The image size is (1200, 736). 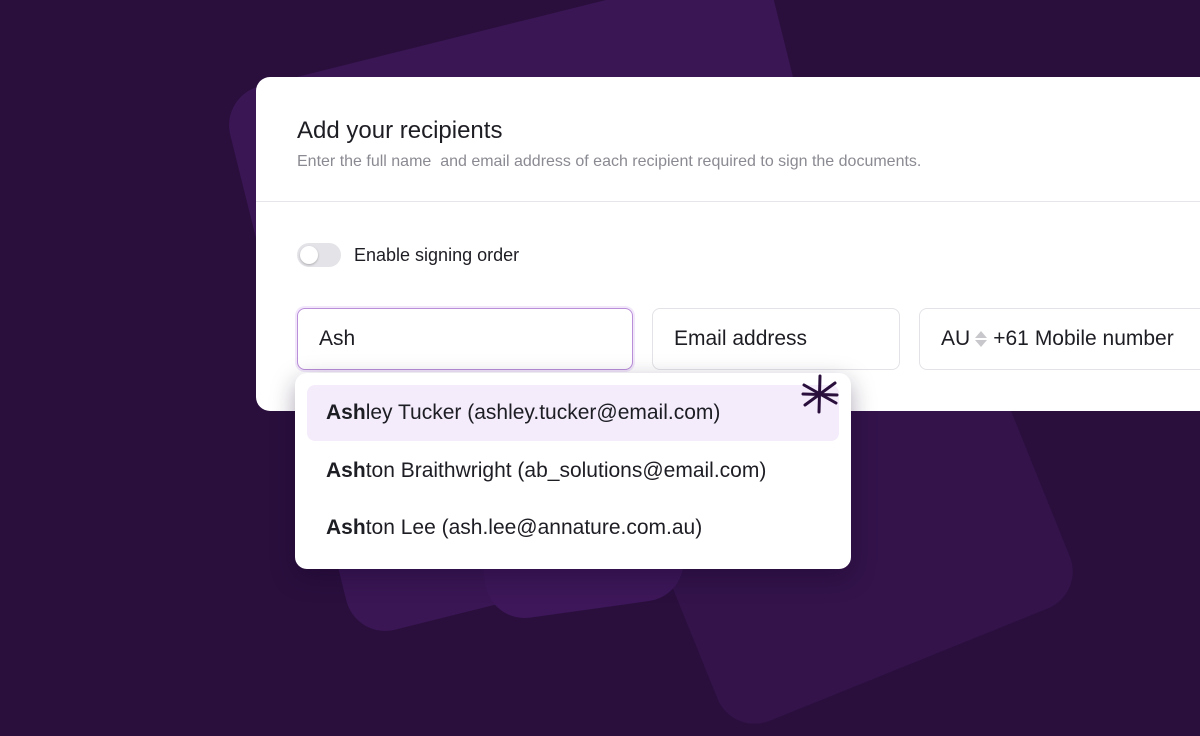 I want to click on signing-order-row: Enable signing order, so click(x=408, y=255).